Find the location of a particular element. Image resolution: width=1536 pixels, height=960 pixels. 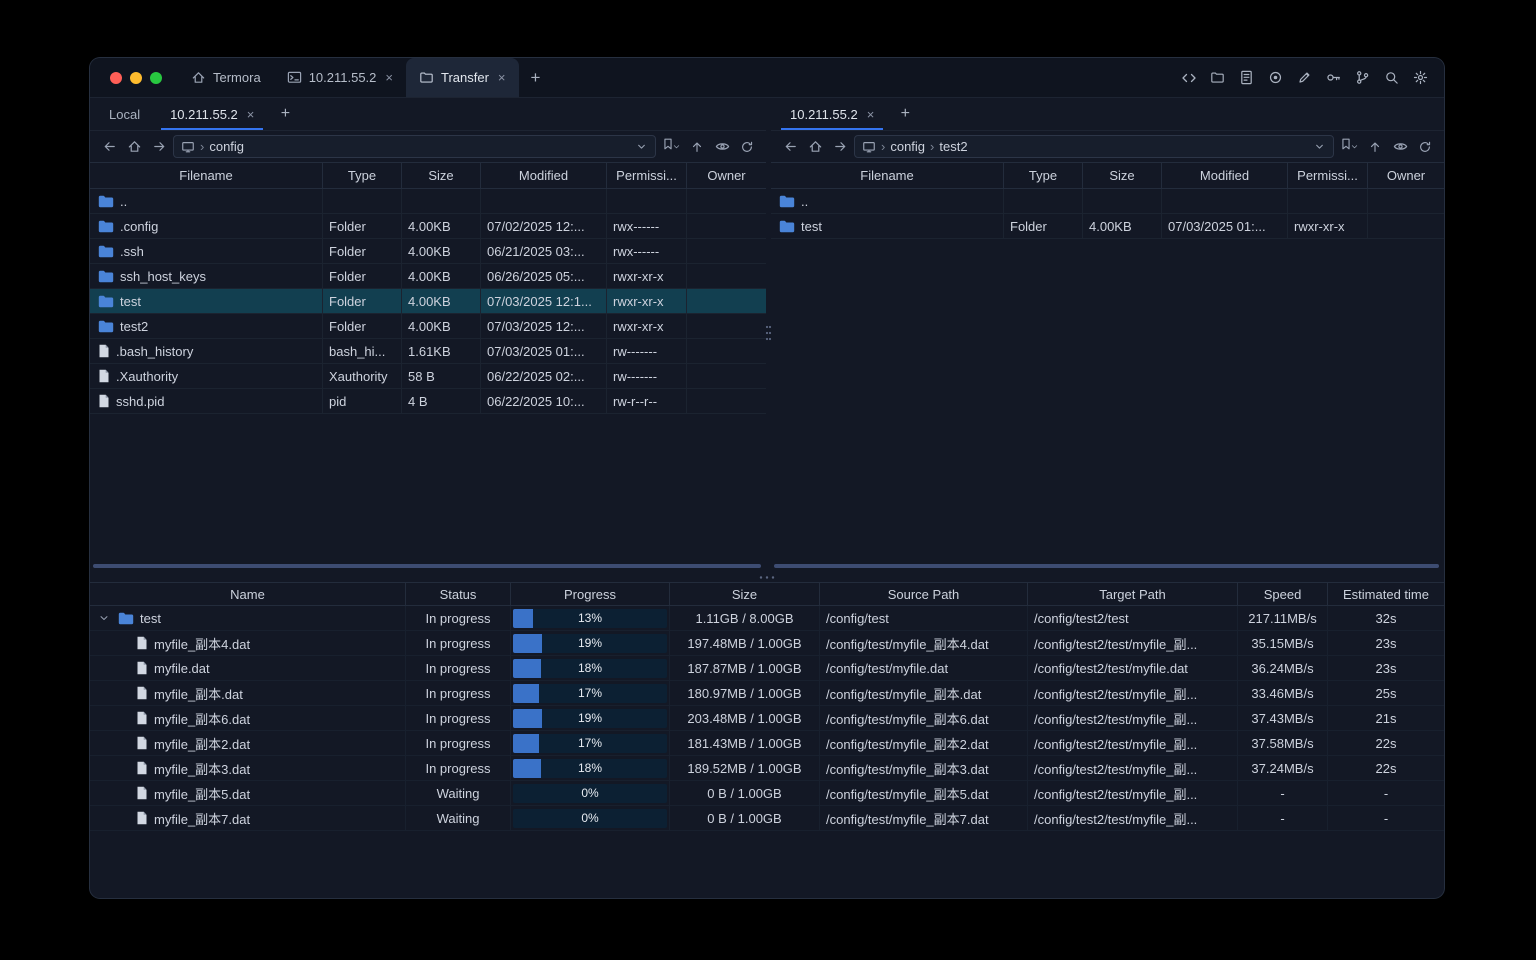

record-icon is located at coordinates (1275, 77).